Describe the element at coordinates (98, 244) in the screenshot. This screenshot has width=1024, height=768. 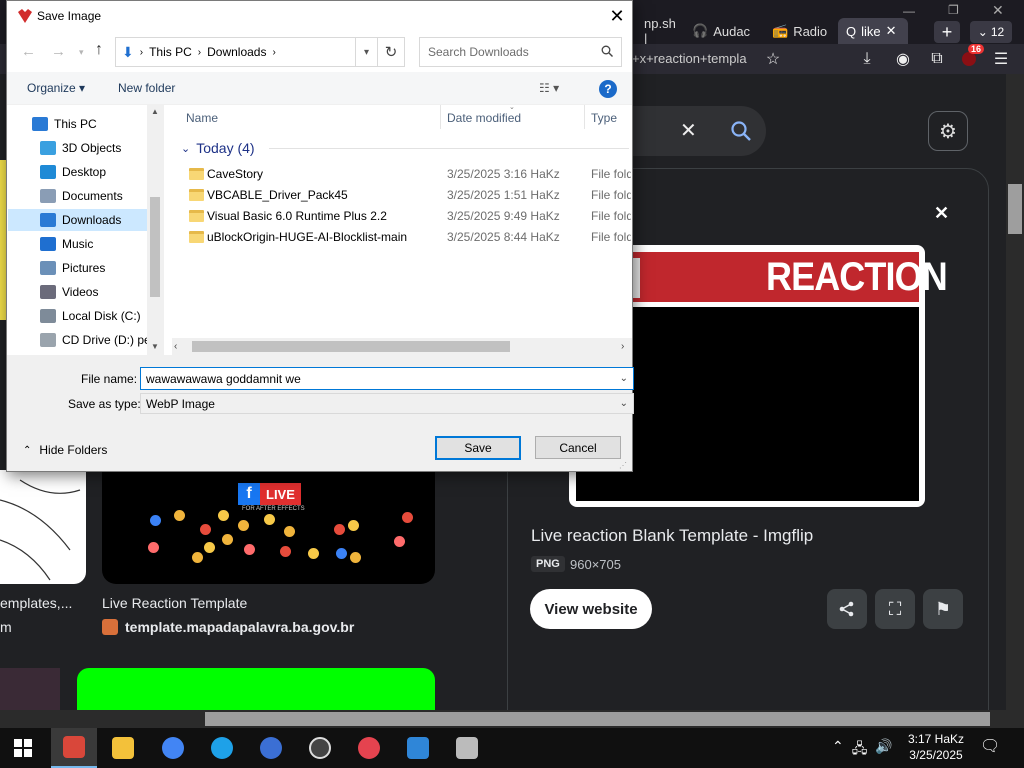
I see `nav-item-music: Music` at that location.